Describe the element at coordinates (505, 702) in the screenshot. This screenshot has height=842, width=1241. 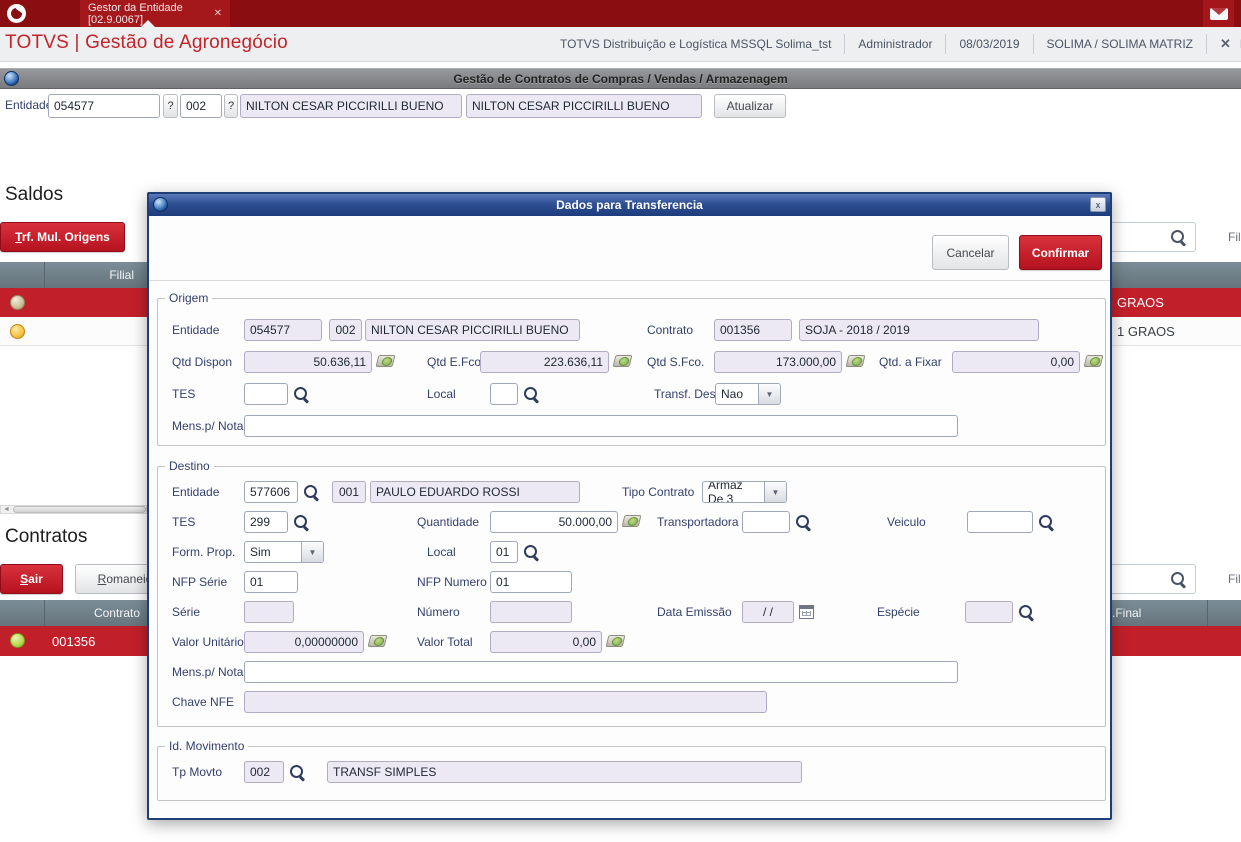
I see `chave-nfe-field` at that location.